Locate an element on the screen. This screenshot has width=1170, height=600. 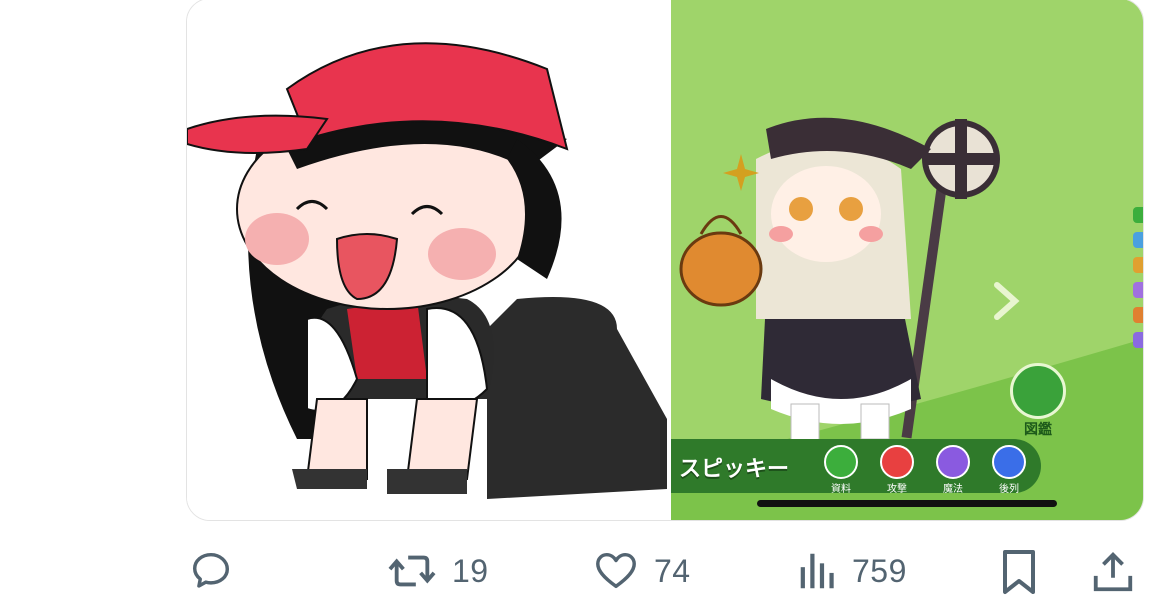
shield-icon is located at coordinates (1138, 315).